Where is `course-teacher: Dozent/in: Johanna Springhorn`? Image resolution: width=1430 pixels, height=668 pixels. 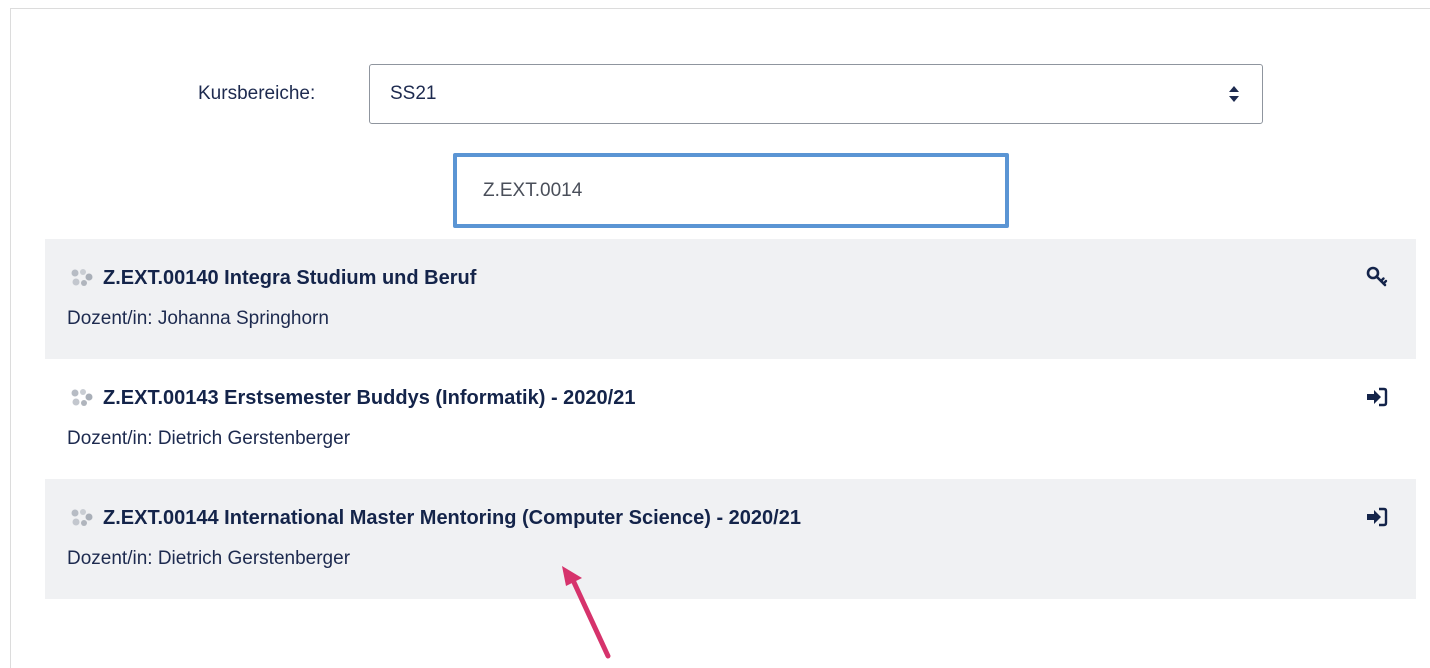
course-teacher: Dozent/in: Johanna Springhorn is located at coordinates (198, 318).